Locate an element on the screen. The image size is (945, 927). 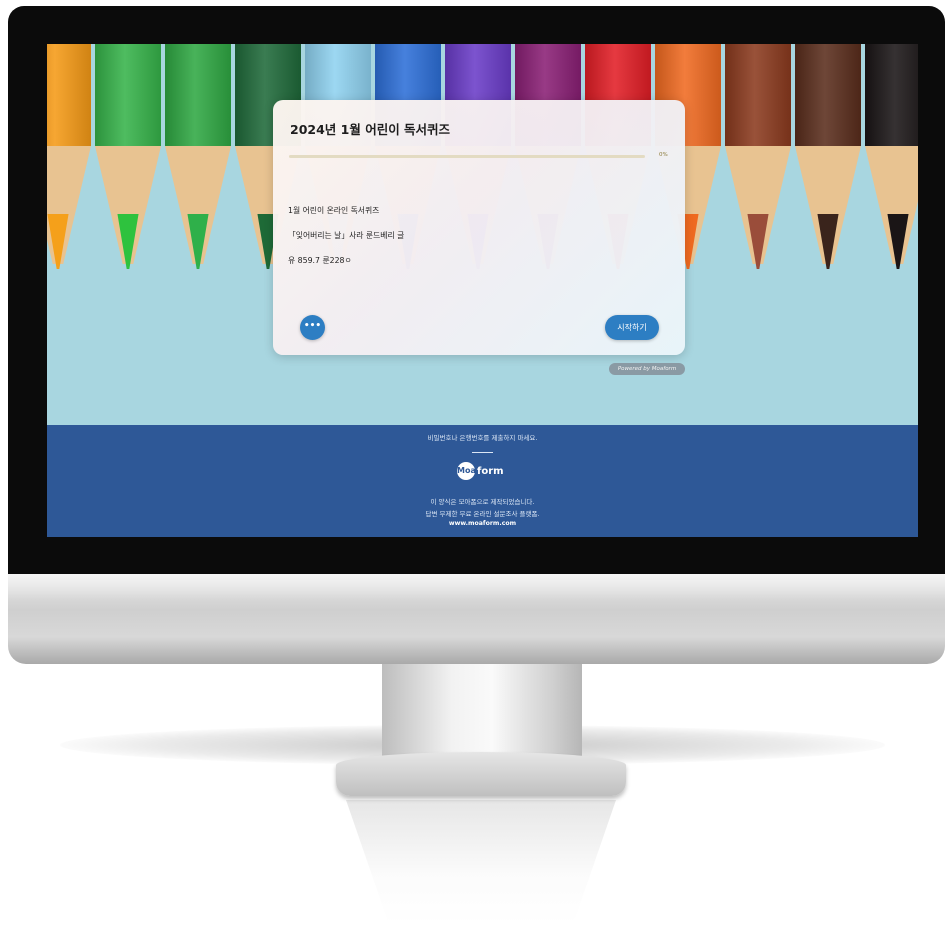
monitor-stand-neck is located at coordinates (482, 714).